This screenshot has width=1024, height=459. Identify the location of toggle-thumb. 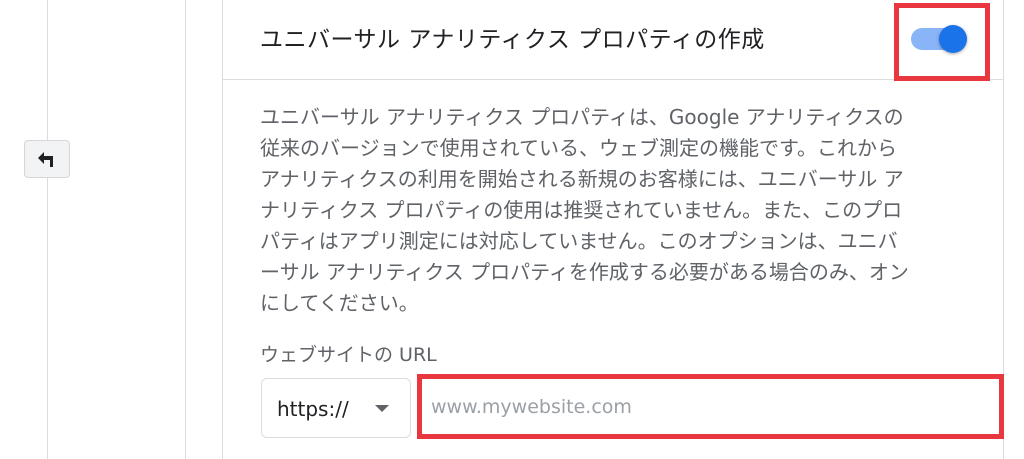
(953, 39).